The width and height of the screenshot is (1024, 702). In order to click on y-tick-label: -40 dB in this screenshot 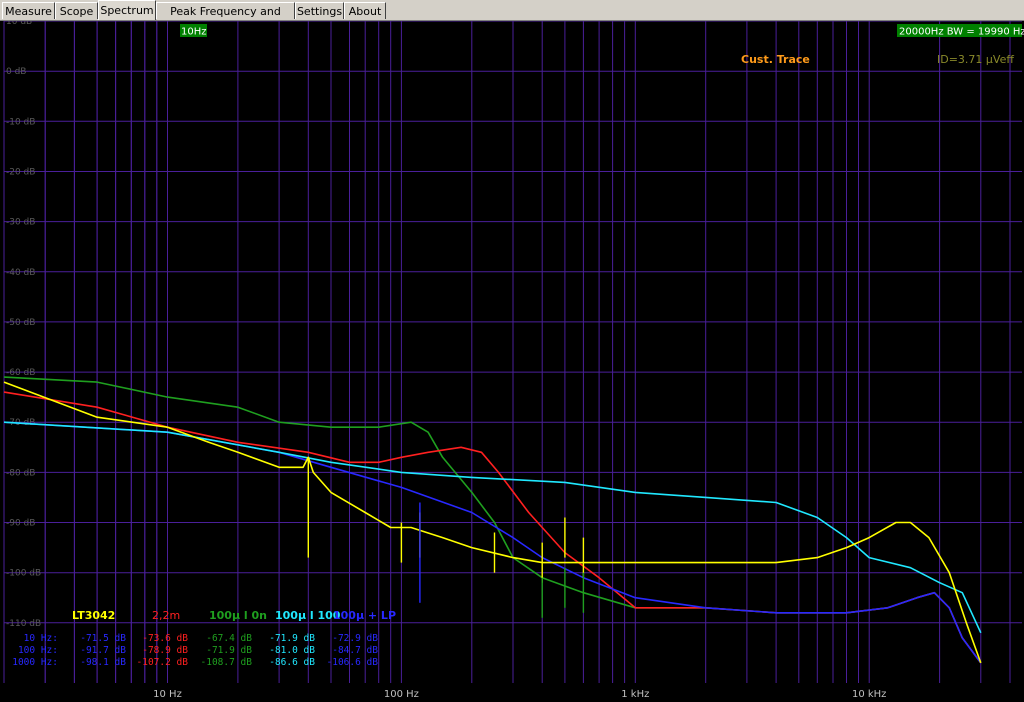, I will do `click(20, 273)`.